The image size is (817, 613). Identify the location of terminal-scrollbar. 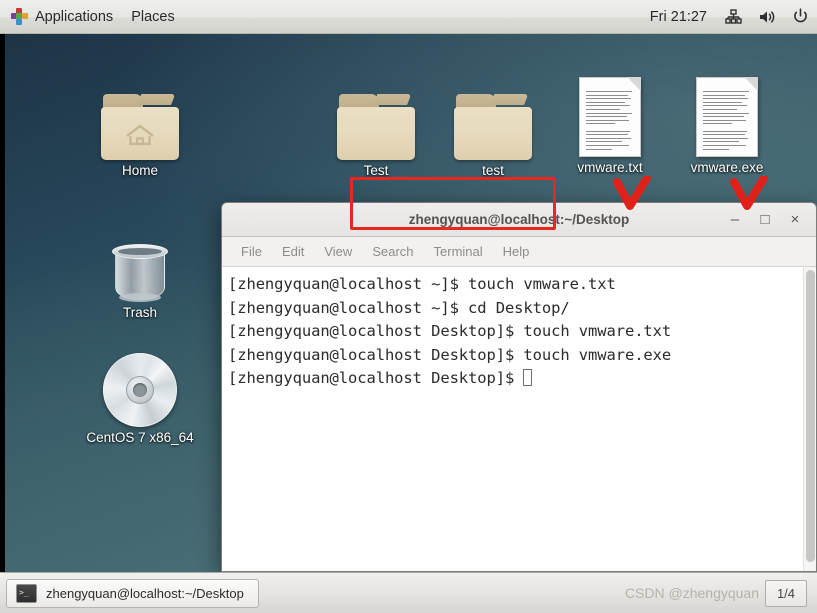
(809, 419).